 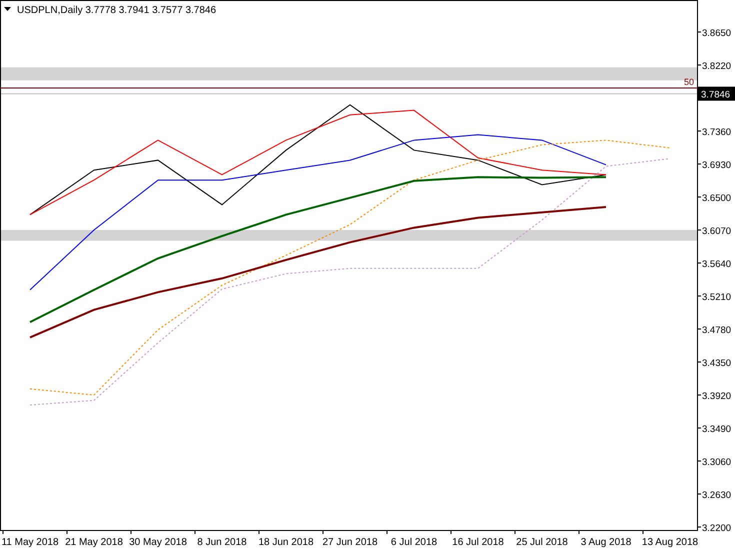 What do you see at coordinates (717, 33) in the screenshot?
I see `axis-label: 3.8650` at bounding box center [717, 33].